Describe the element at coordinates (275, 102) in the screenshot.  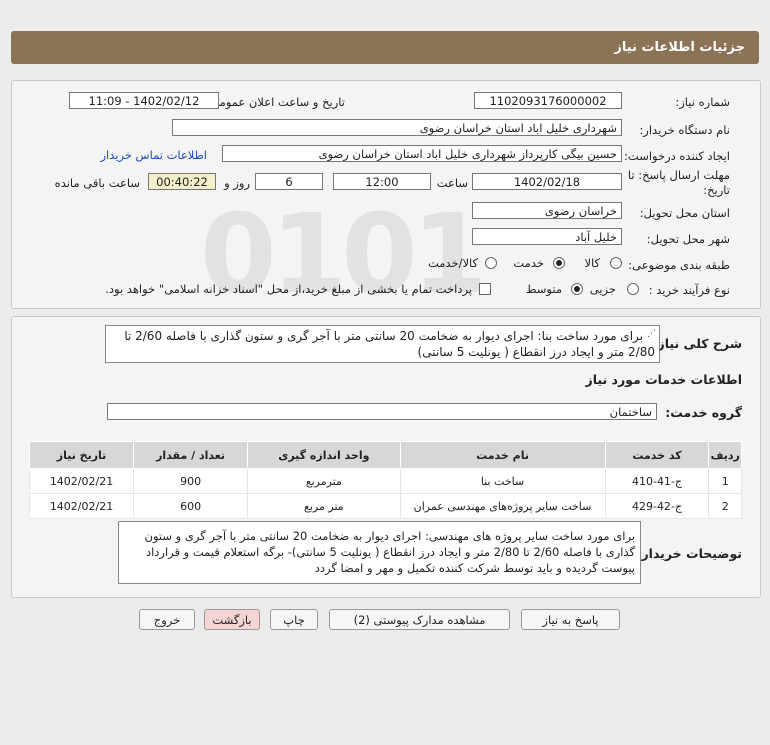
I see `announce-date-label: تاریخ و ساعت اعلان عمومی:` at that location.